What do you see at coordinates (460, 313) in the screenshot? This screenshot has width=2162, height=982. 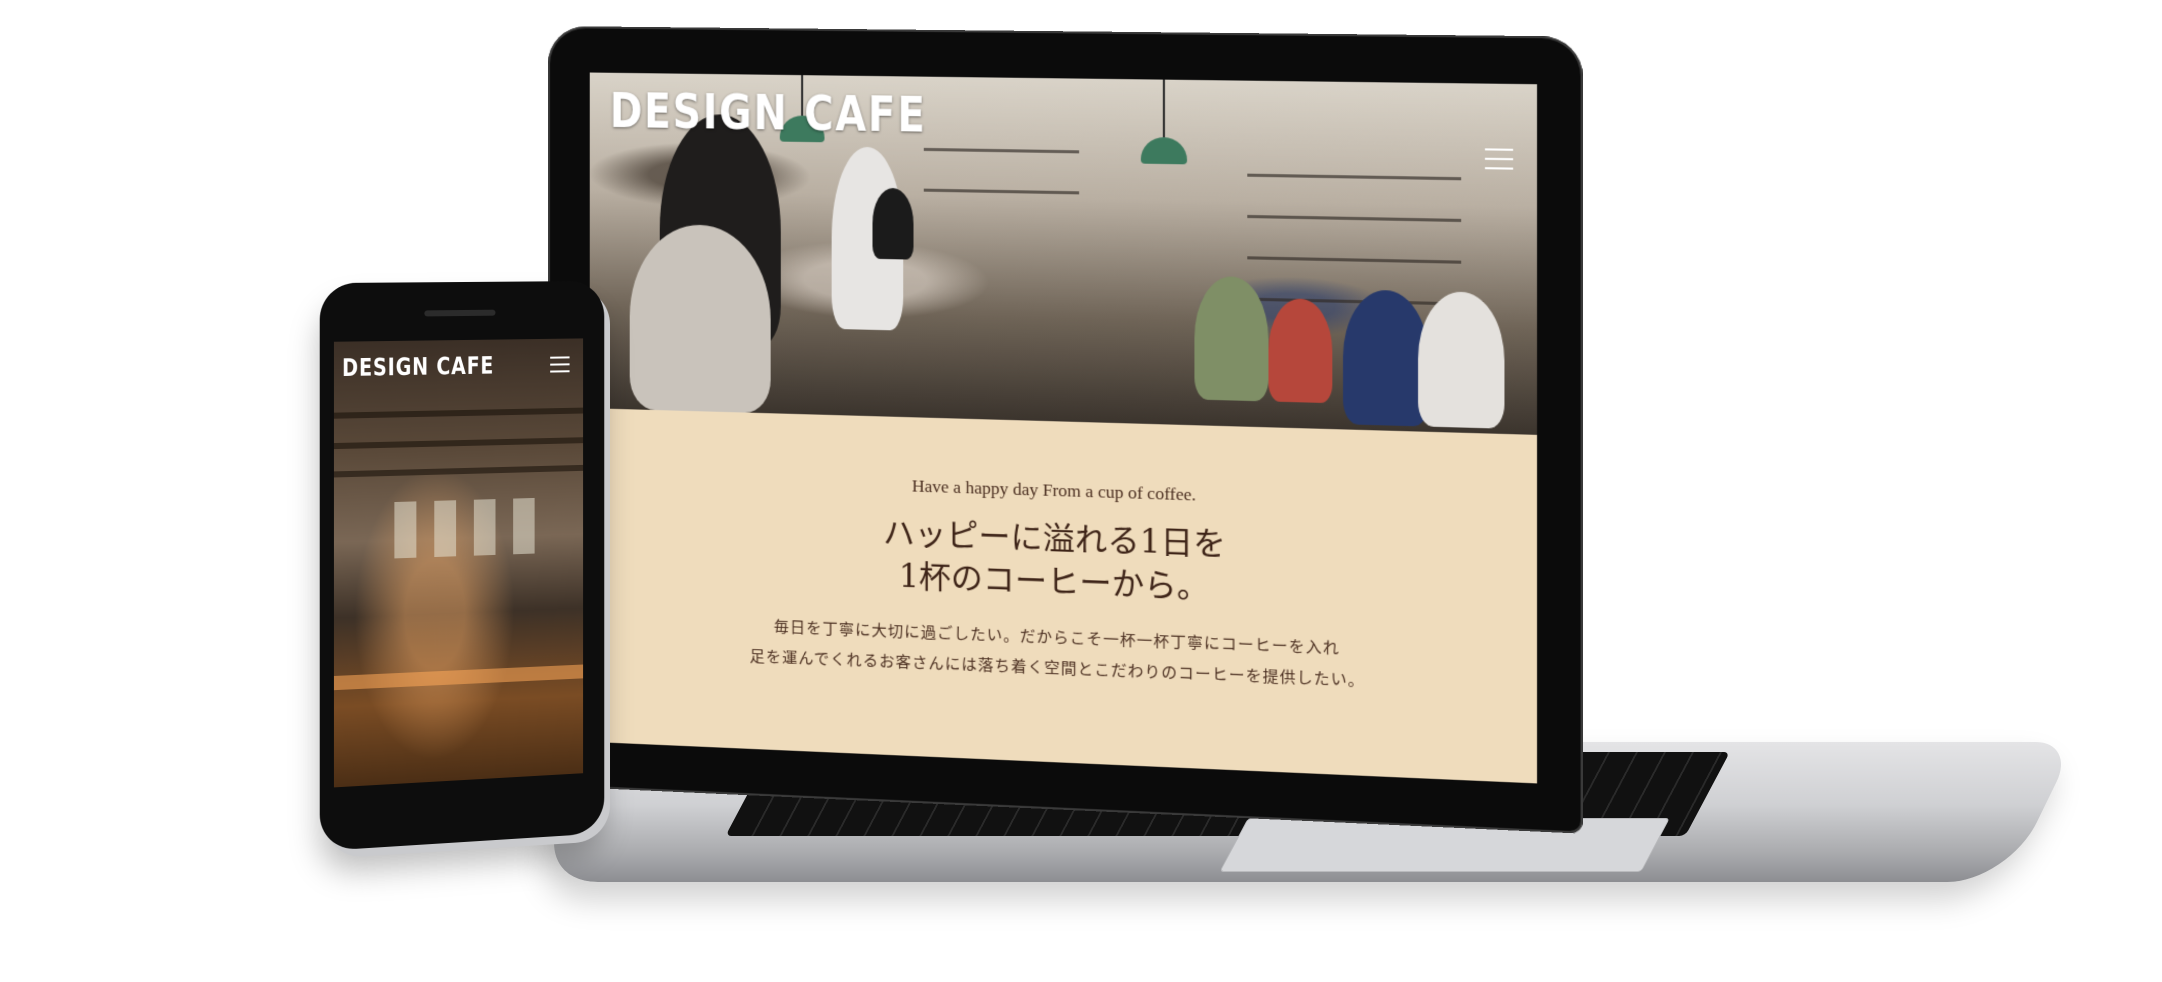 I see `phone-speaker` at bounding box center [460, 313].